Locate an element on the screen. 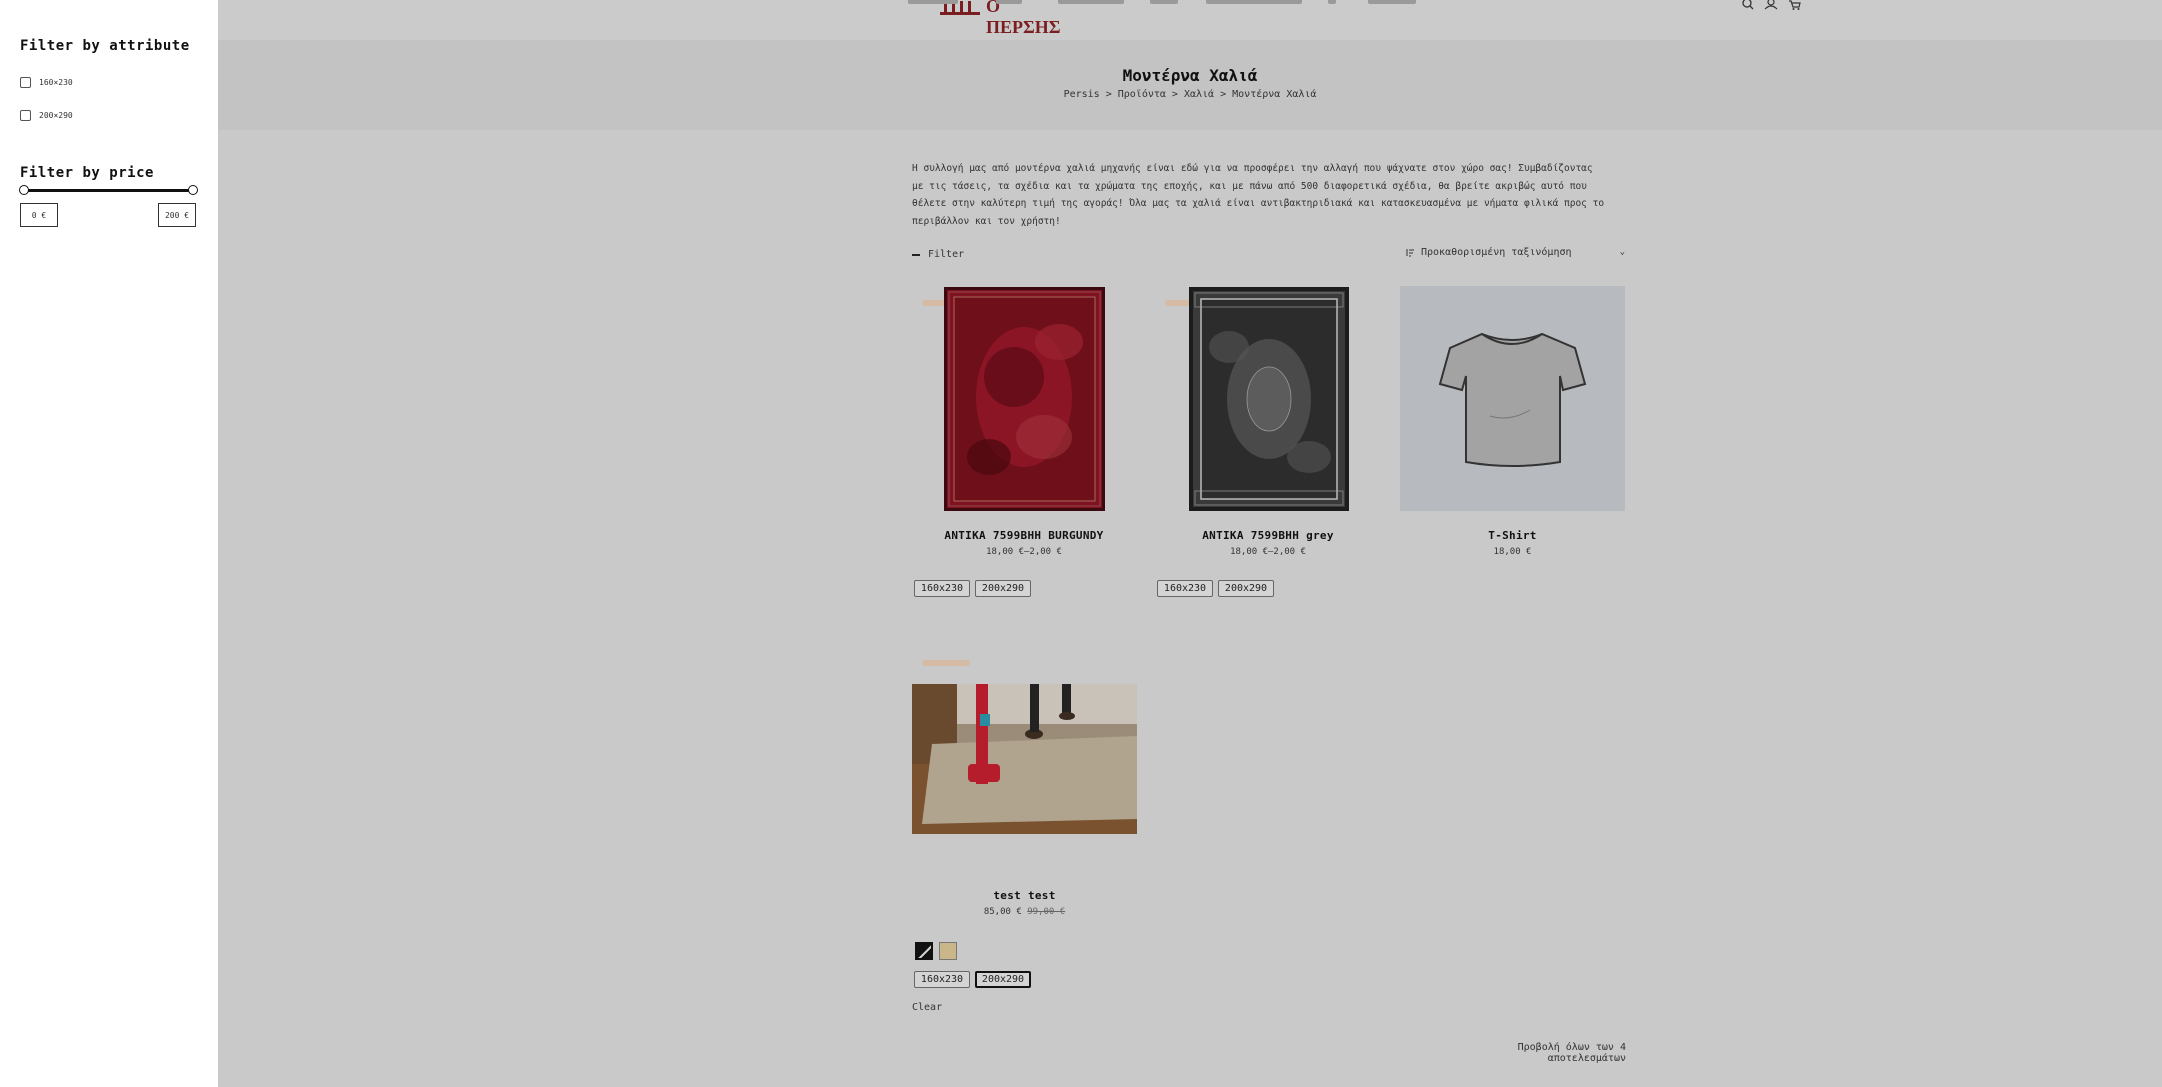  product-title: ANTIKA 7599BHH BURGUNDY is located at coordinates (1024, 535).